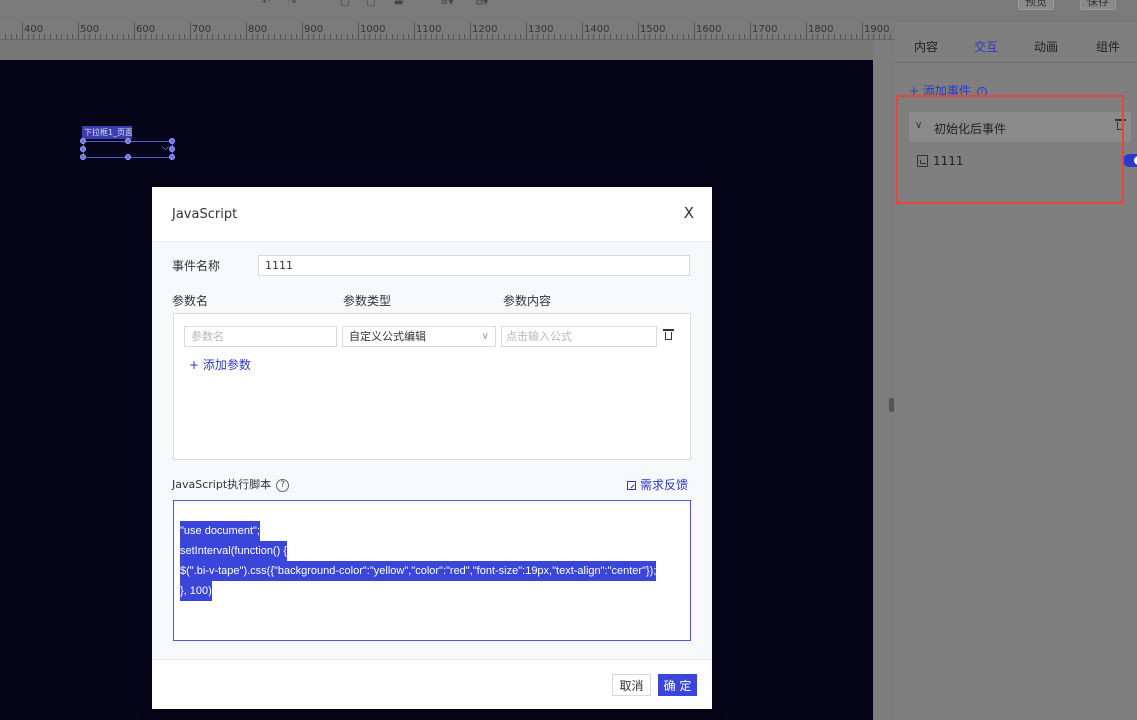 The width and height of the screenshot is (1137, 720). What do you see at coordinates (918, 125) in the screenshot?
I see `chevron-down-icon: ∨` at bounding box center [918, 125].